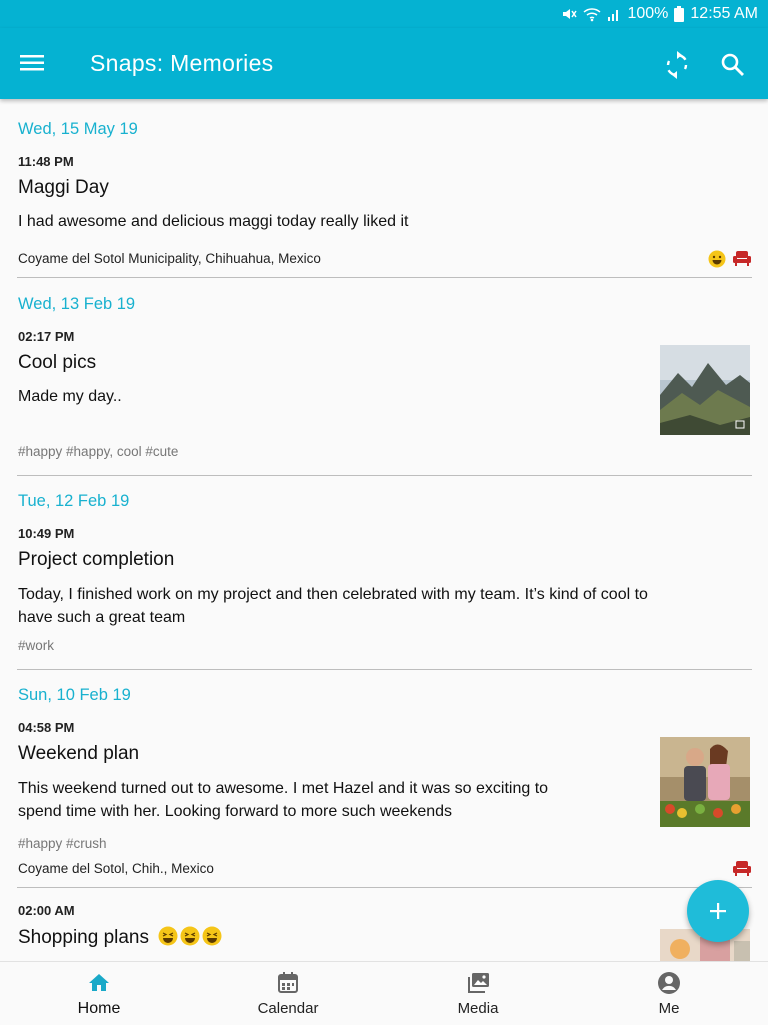  I want to click on search-button, so click(733, 65).